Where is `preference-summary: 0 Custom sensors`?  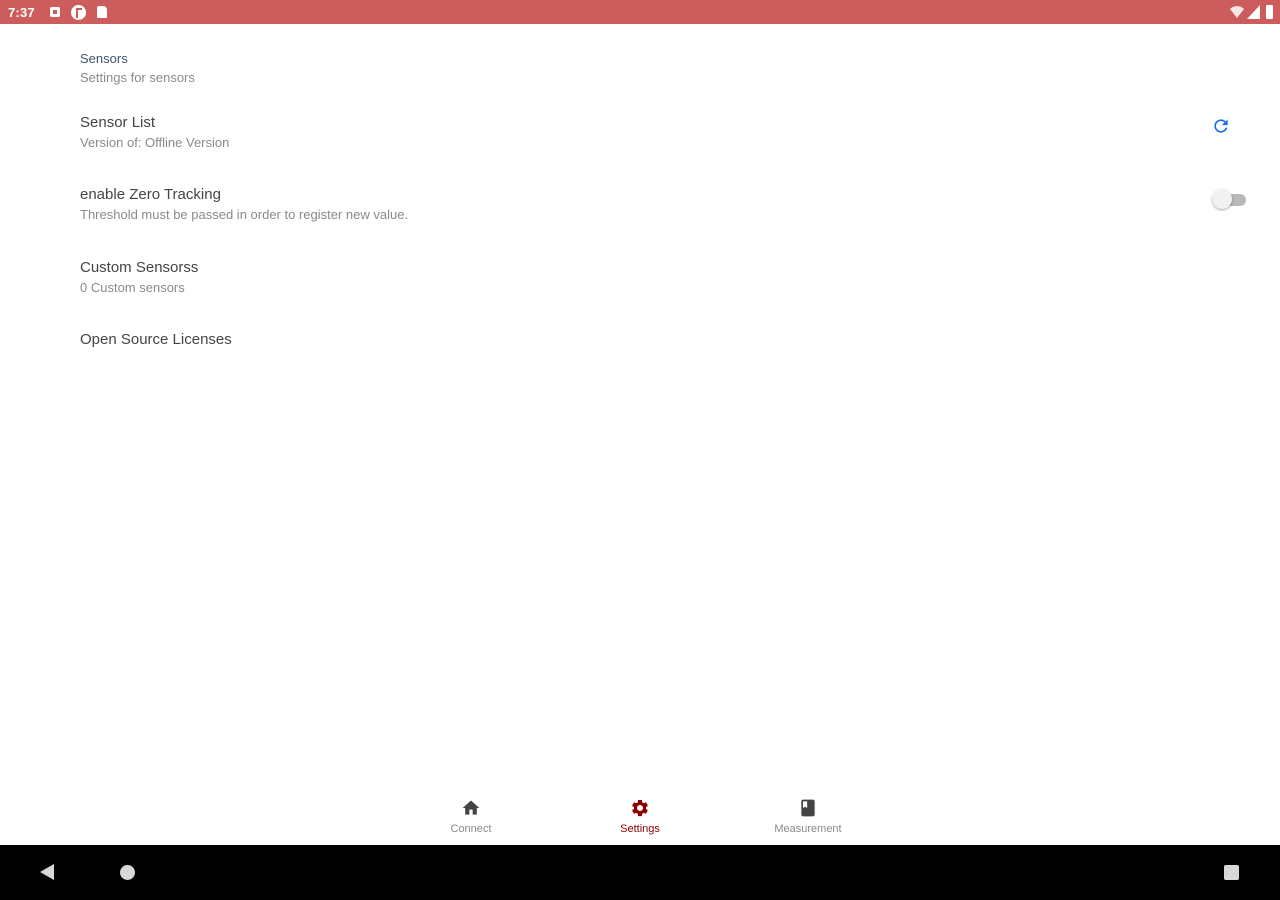 preference-summary: 0 Custom sensors is located at coordinates (132, 287).